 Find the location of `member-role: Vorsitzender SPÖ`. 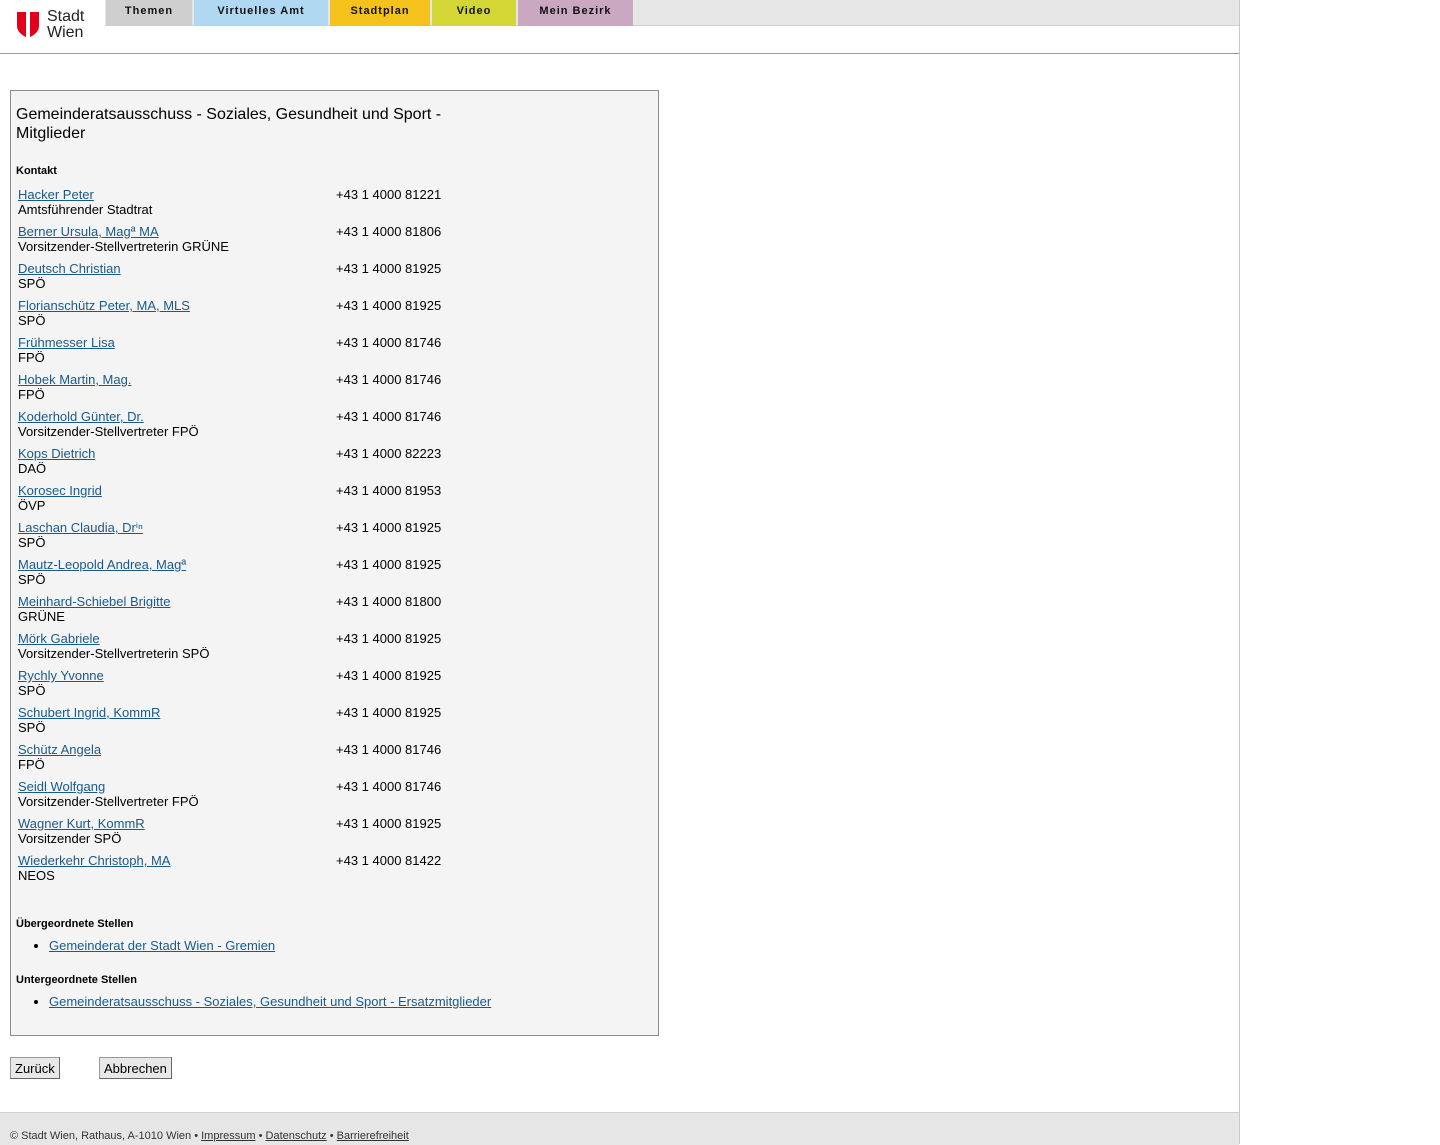

member-role: Vorsitzender SPÖ is located at coordinates (70, 838).